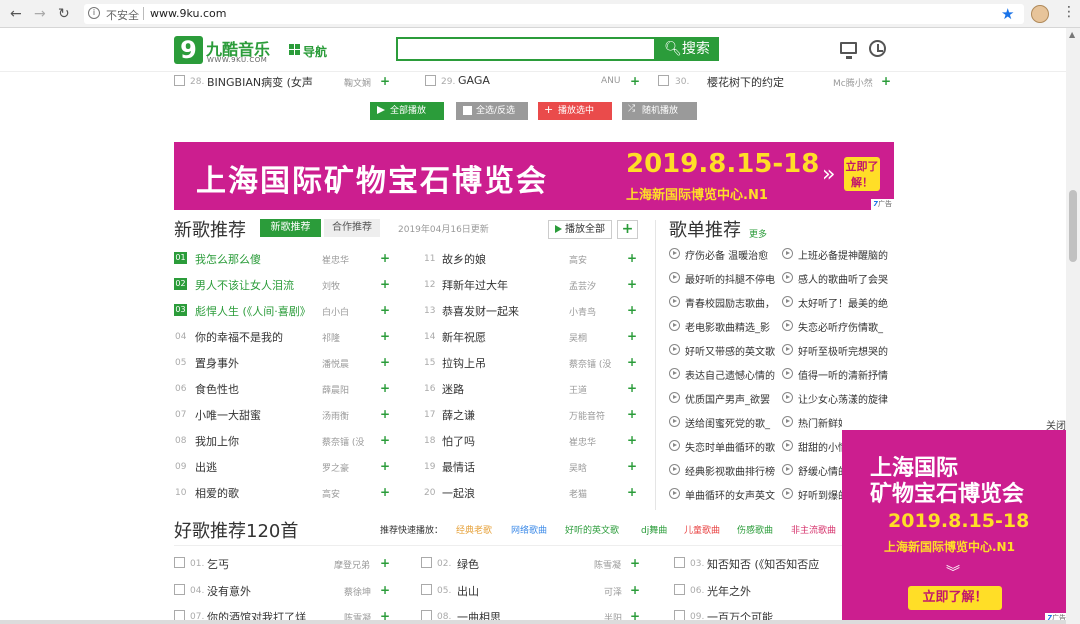 The width and height of the screenshot is (1080, 624). Describe the element at coordinates (817, 529) in the screenshot. I see `quick-alt-link: 非主流歌曲` at that location.